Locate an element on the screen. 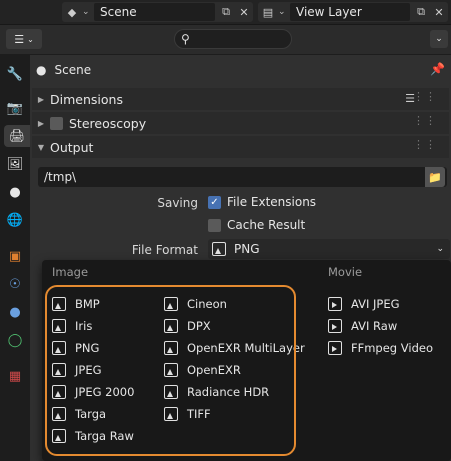 The width and height of the screenshot is (451, 461). panel-output: ▼ Output ⋮⋮ is located at coordinates (240, 147).